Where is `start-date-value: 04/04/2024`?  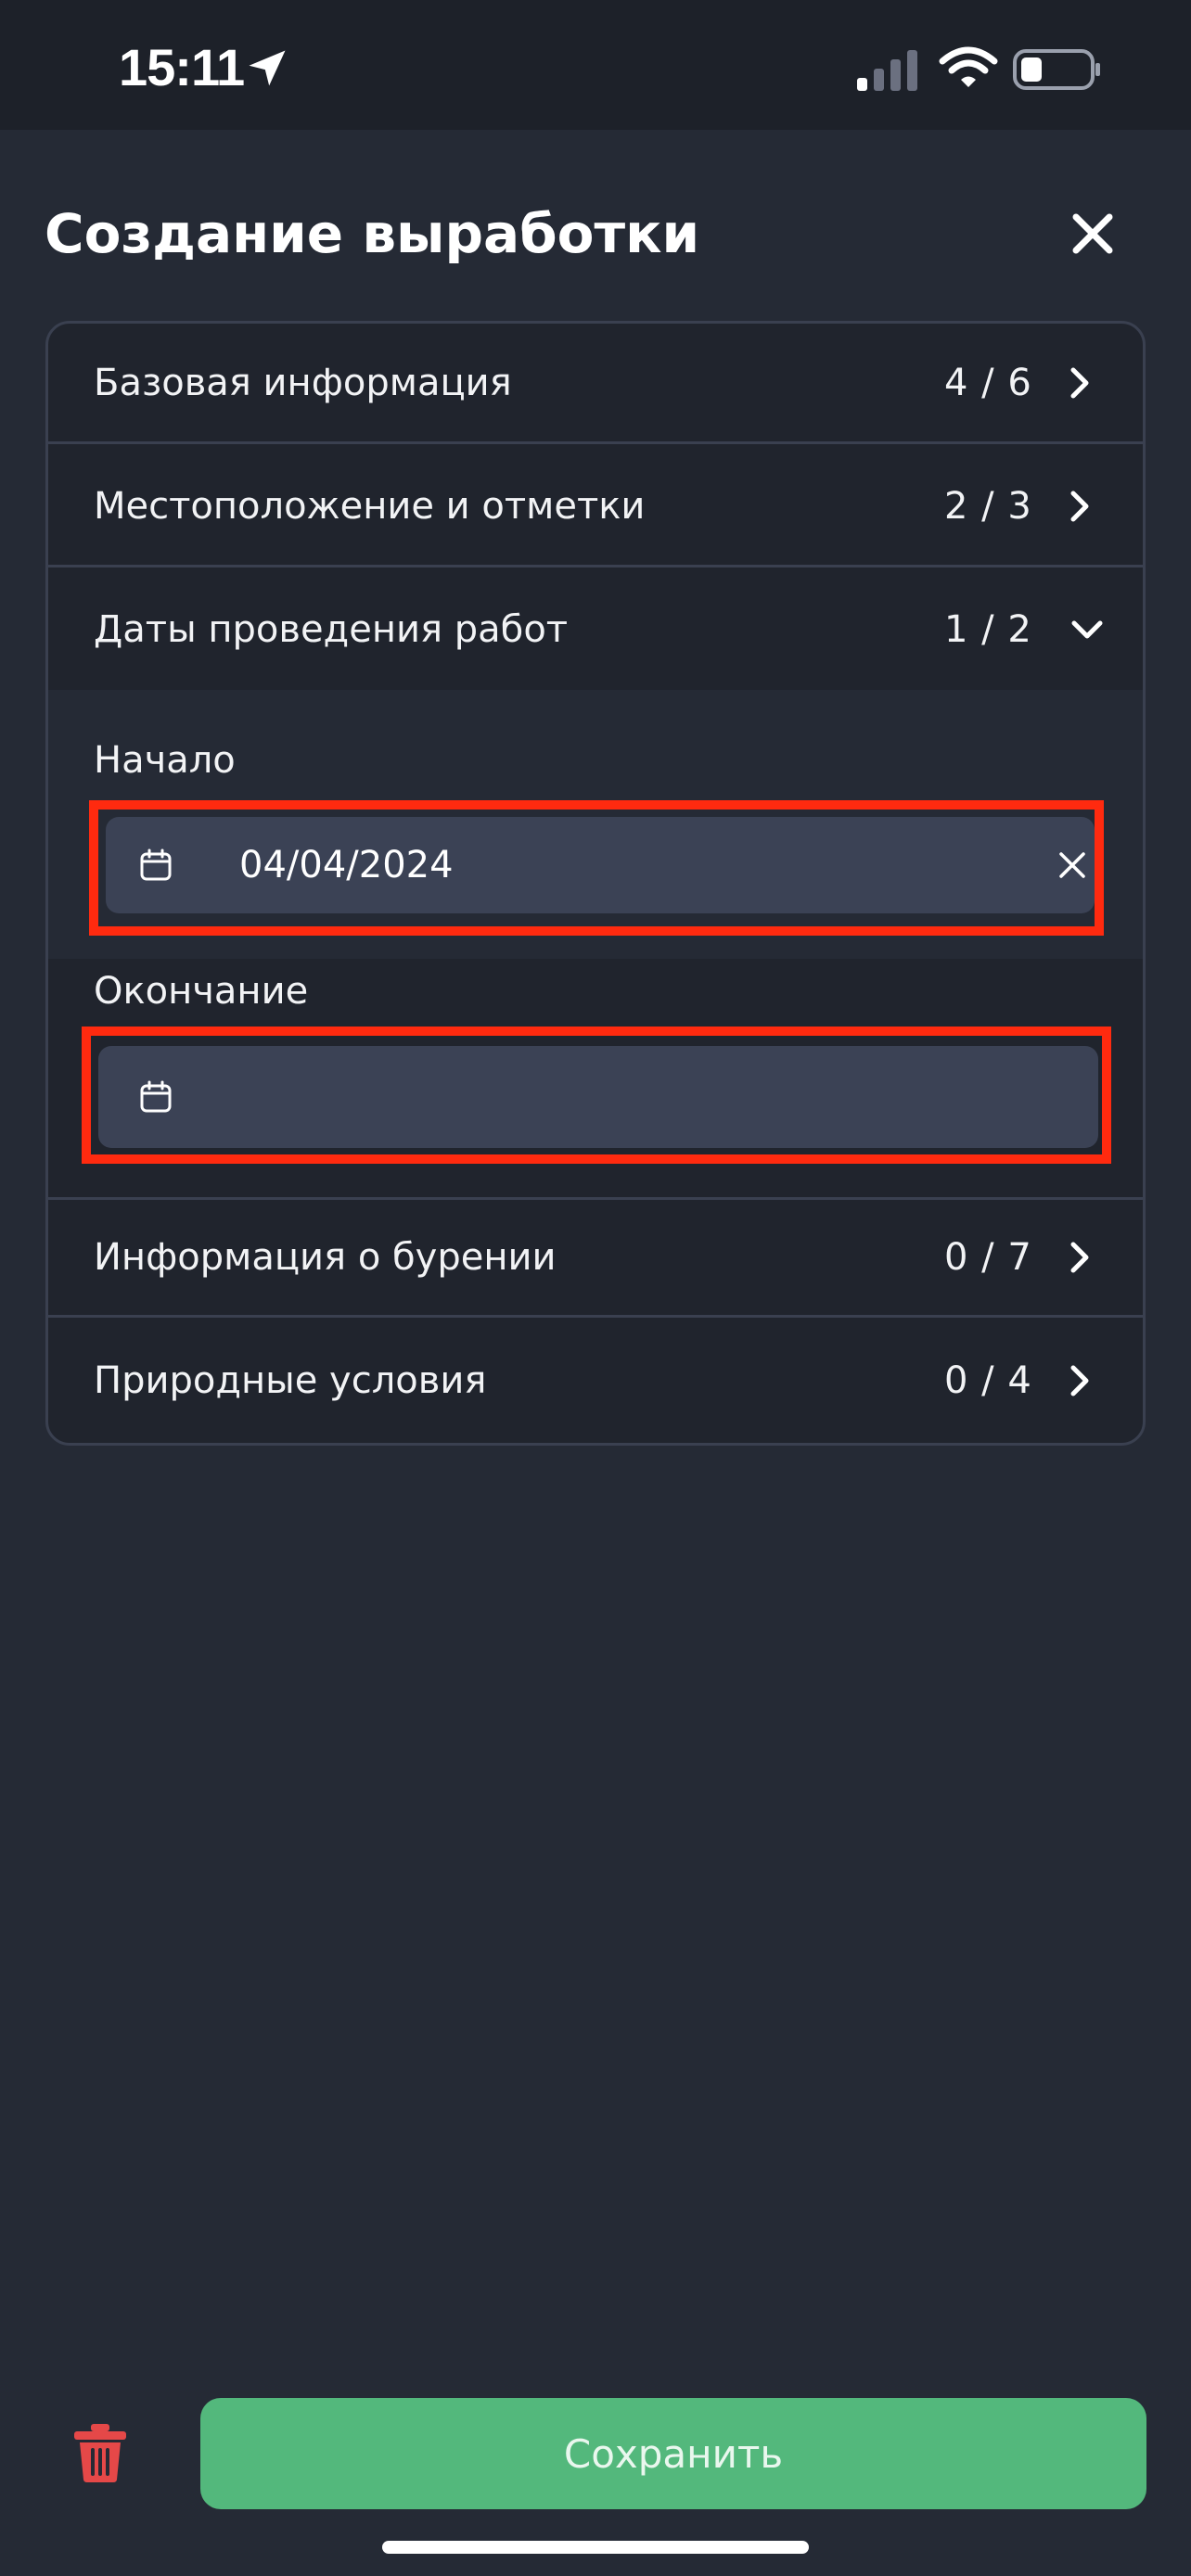 start-date-value: 04/04/2024 is located at coordinates (347, 865).